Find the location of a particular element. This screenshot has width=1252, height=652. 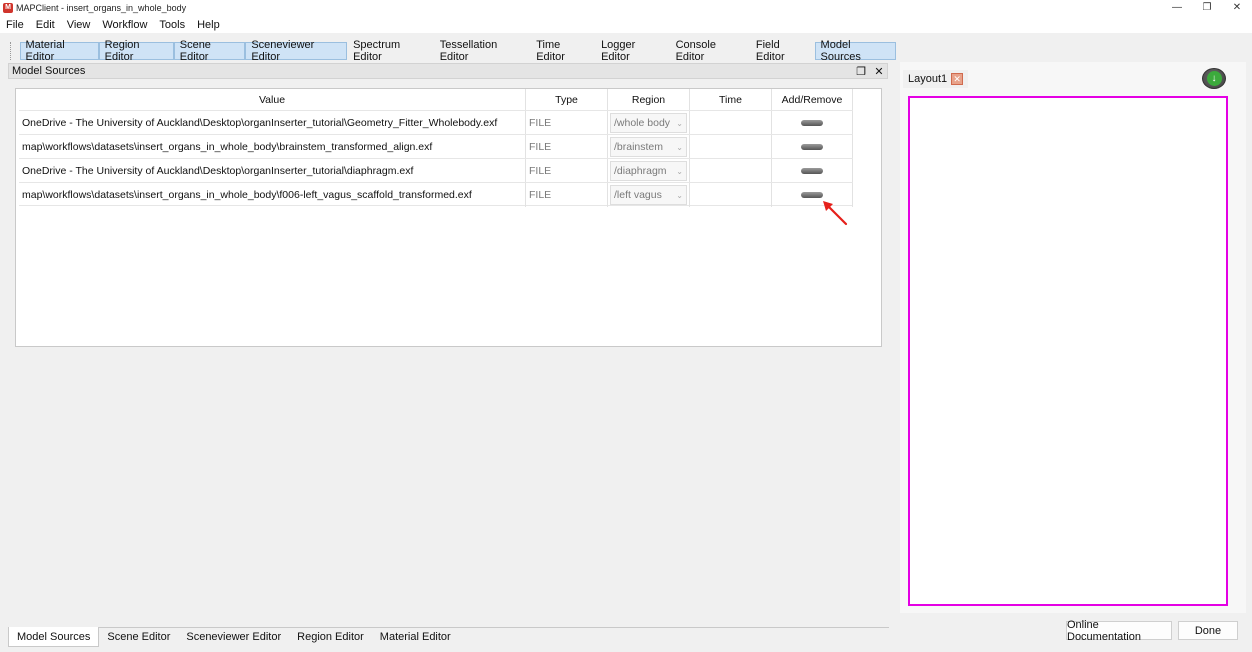

window-title: MAPClient - insert_organs_in_whole_body is located at coordinates (101, 8).